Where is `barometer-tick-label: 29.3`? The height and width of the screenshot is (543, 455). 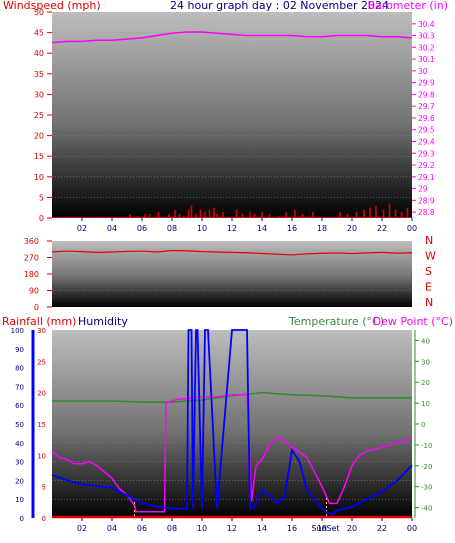 barometer-tick-label: 29.3 is located at coordinates (426, 153).